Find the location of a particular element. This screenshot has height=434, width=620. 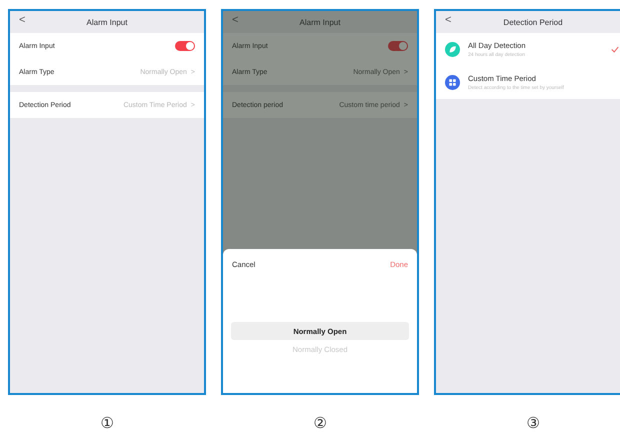

step-number: ① is located at coordinates (107, 423).